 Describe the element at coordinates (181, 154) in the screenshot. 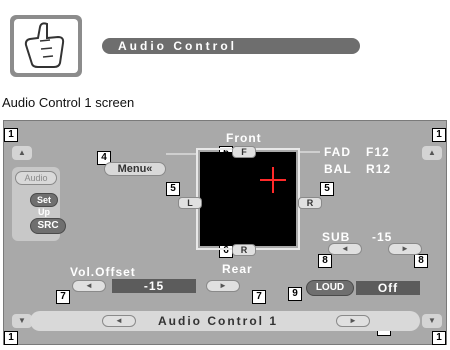

I see `menu-connector` at that location.